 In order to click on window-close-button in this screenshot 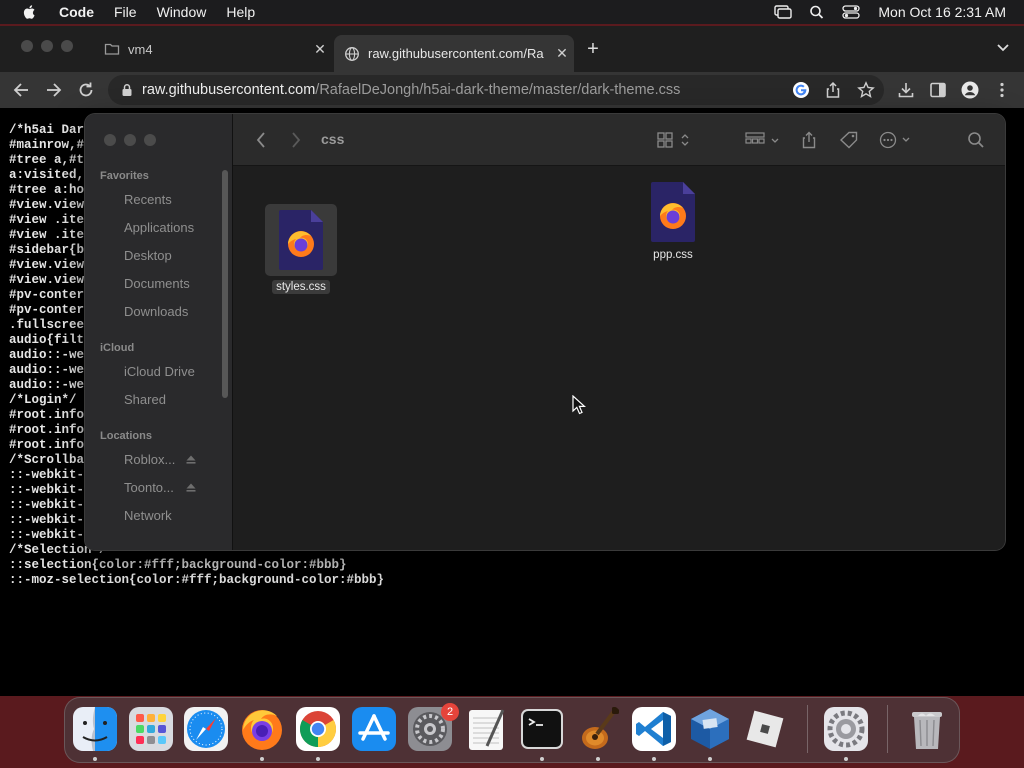, I will do `click(27, 46)`.